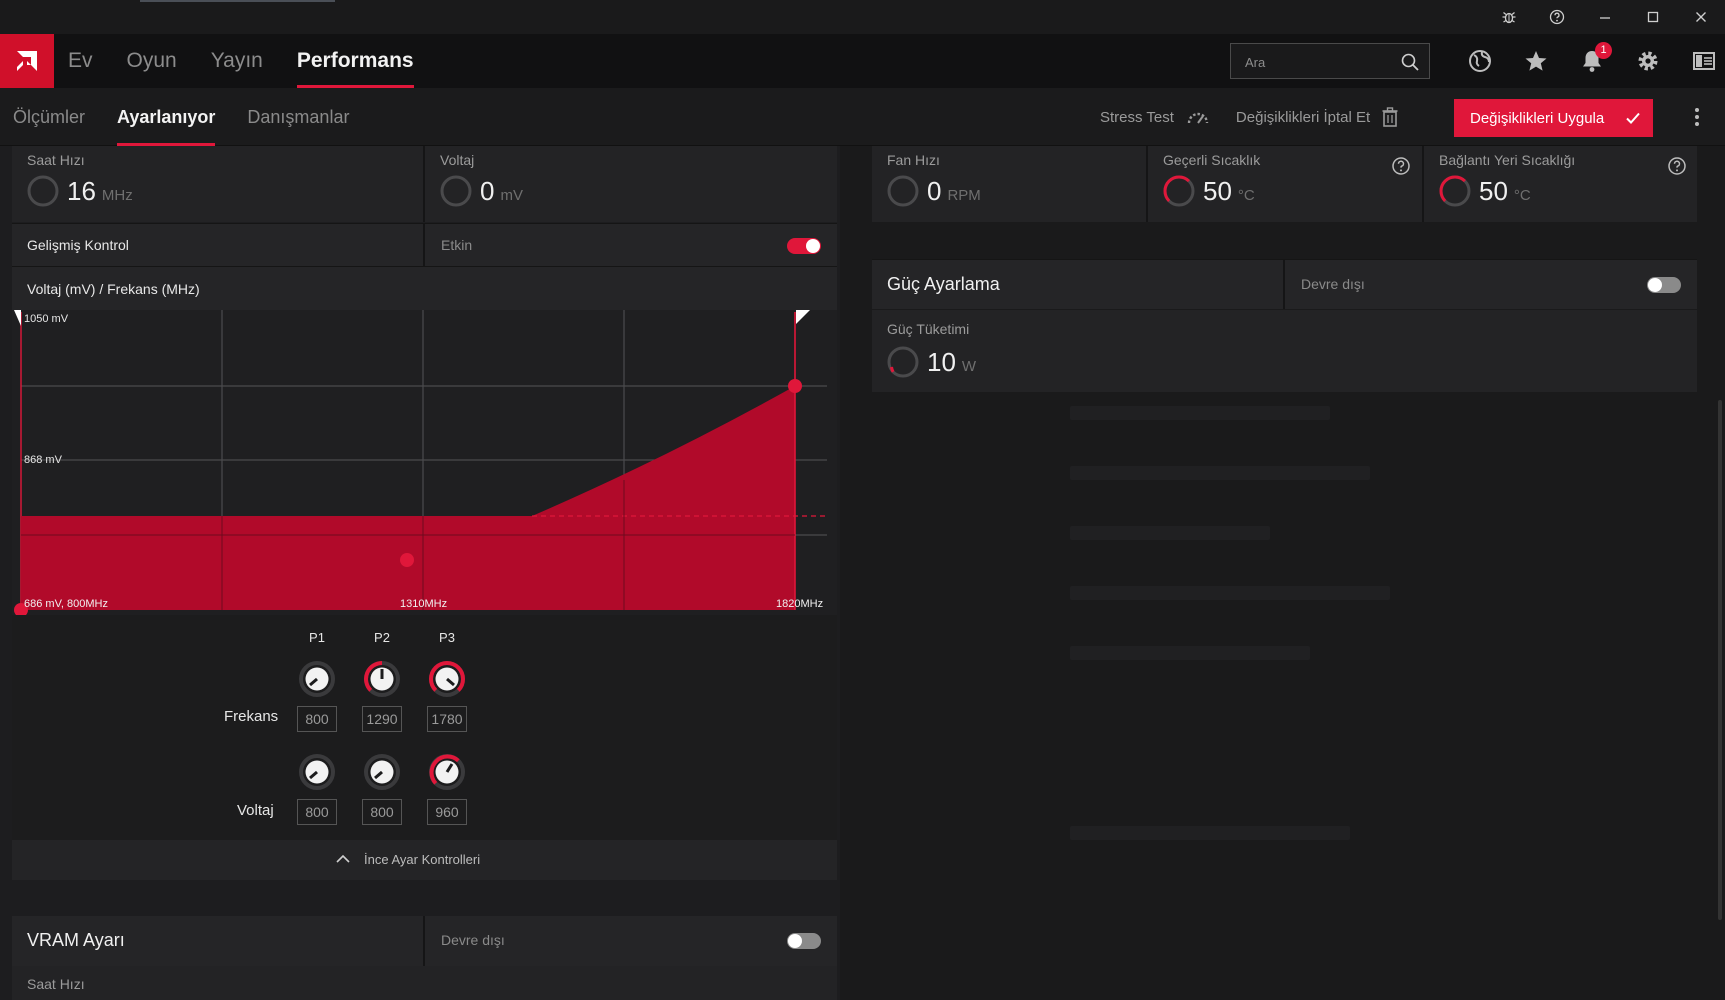  I want to click on discard-changes-button: Değişiklikleri İptal Et, so click(1317, 117).